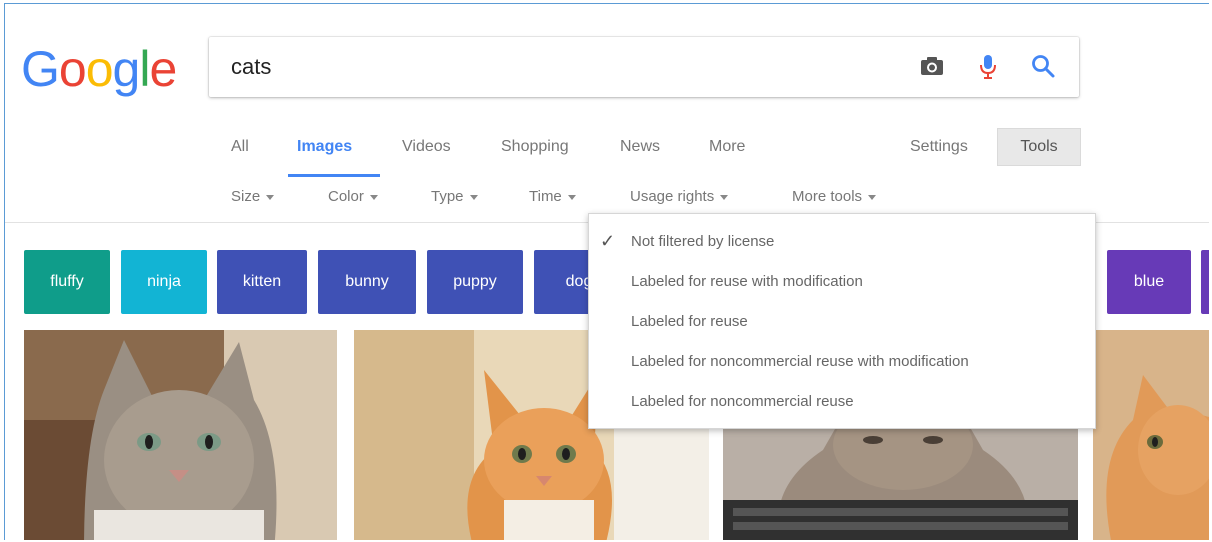 Image resolution: width=1212 pixels, height=542 pixels. I want to click on active-tab-indicator, so click(334, 175).